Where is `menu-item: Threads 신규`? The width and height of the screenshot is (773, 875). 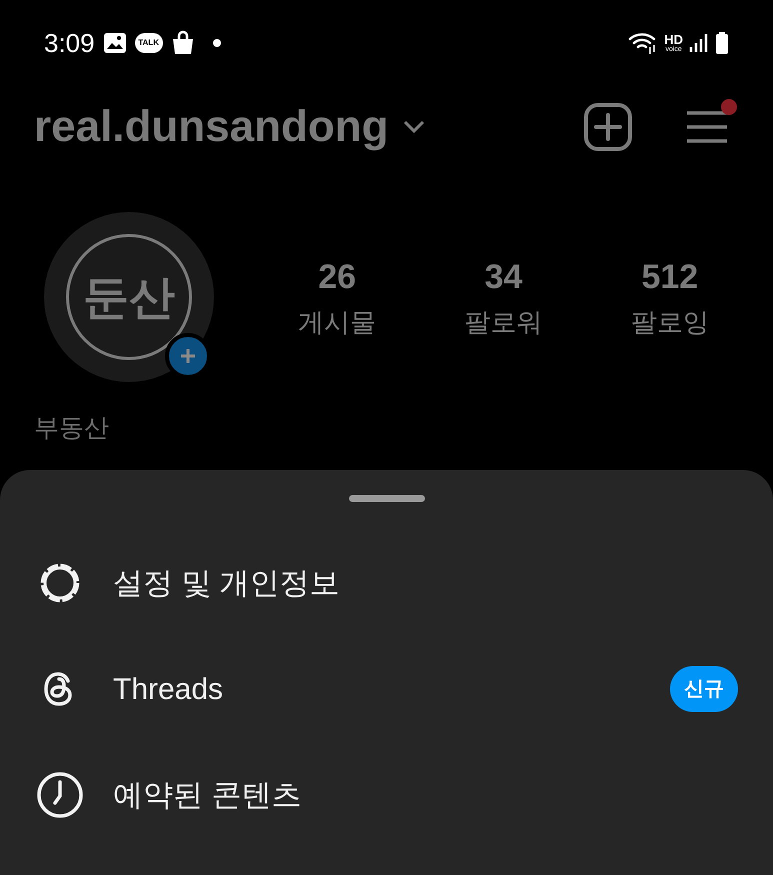
menu-item: Threads 신규 is located at coordinates (386, 689).